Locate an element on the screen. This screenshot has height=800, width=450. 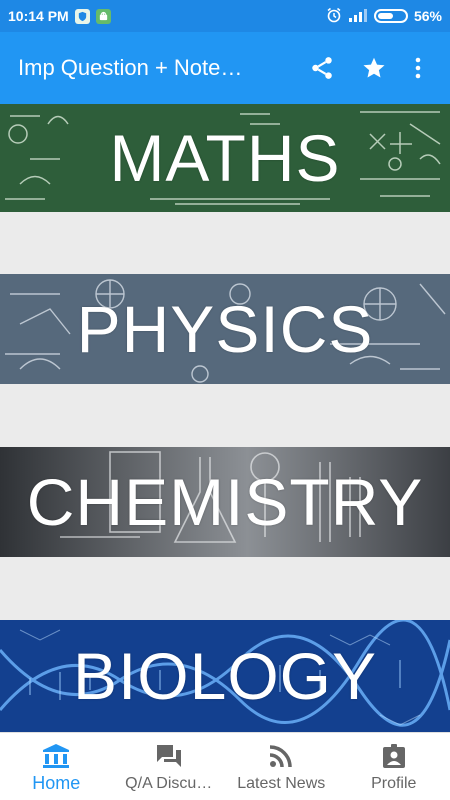
subject-card-maths: MATHS is located at coordinates (225, 158).